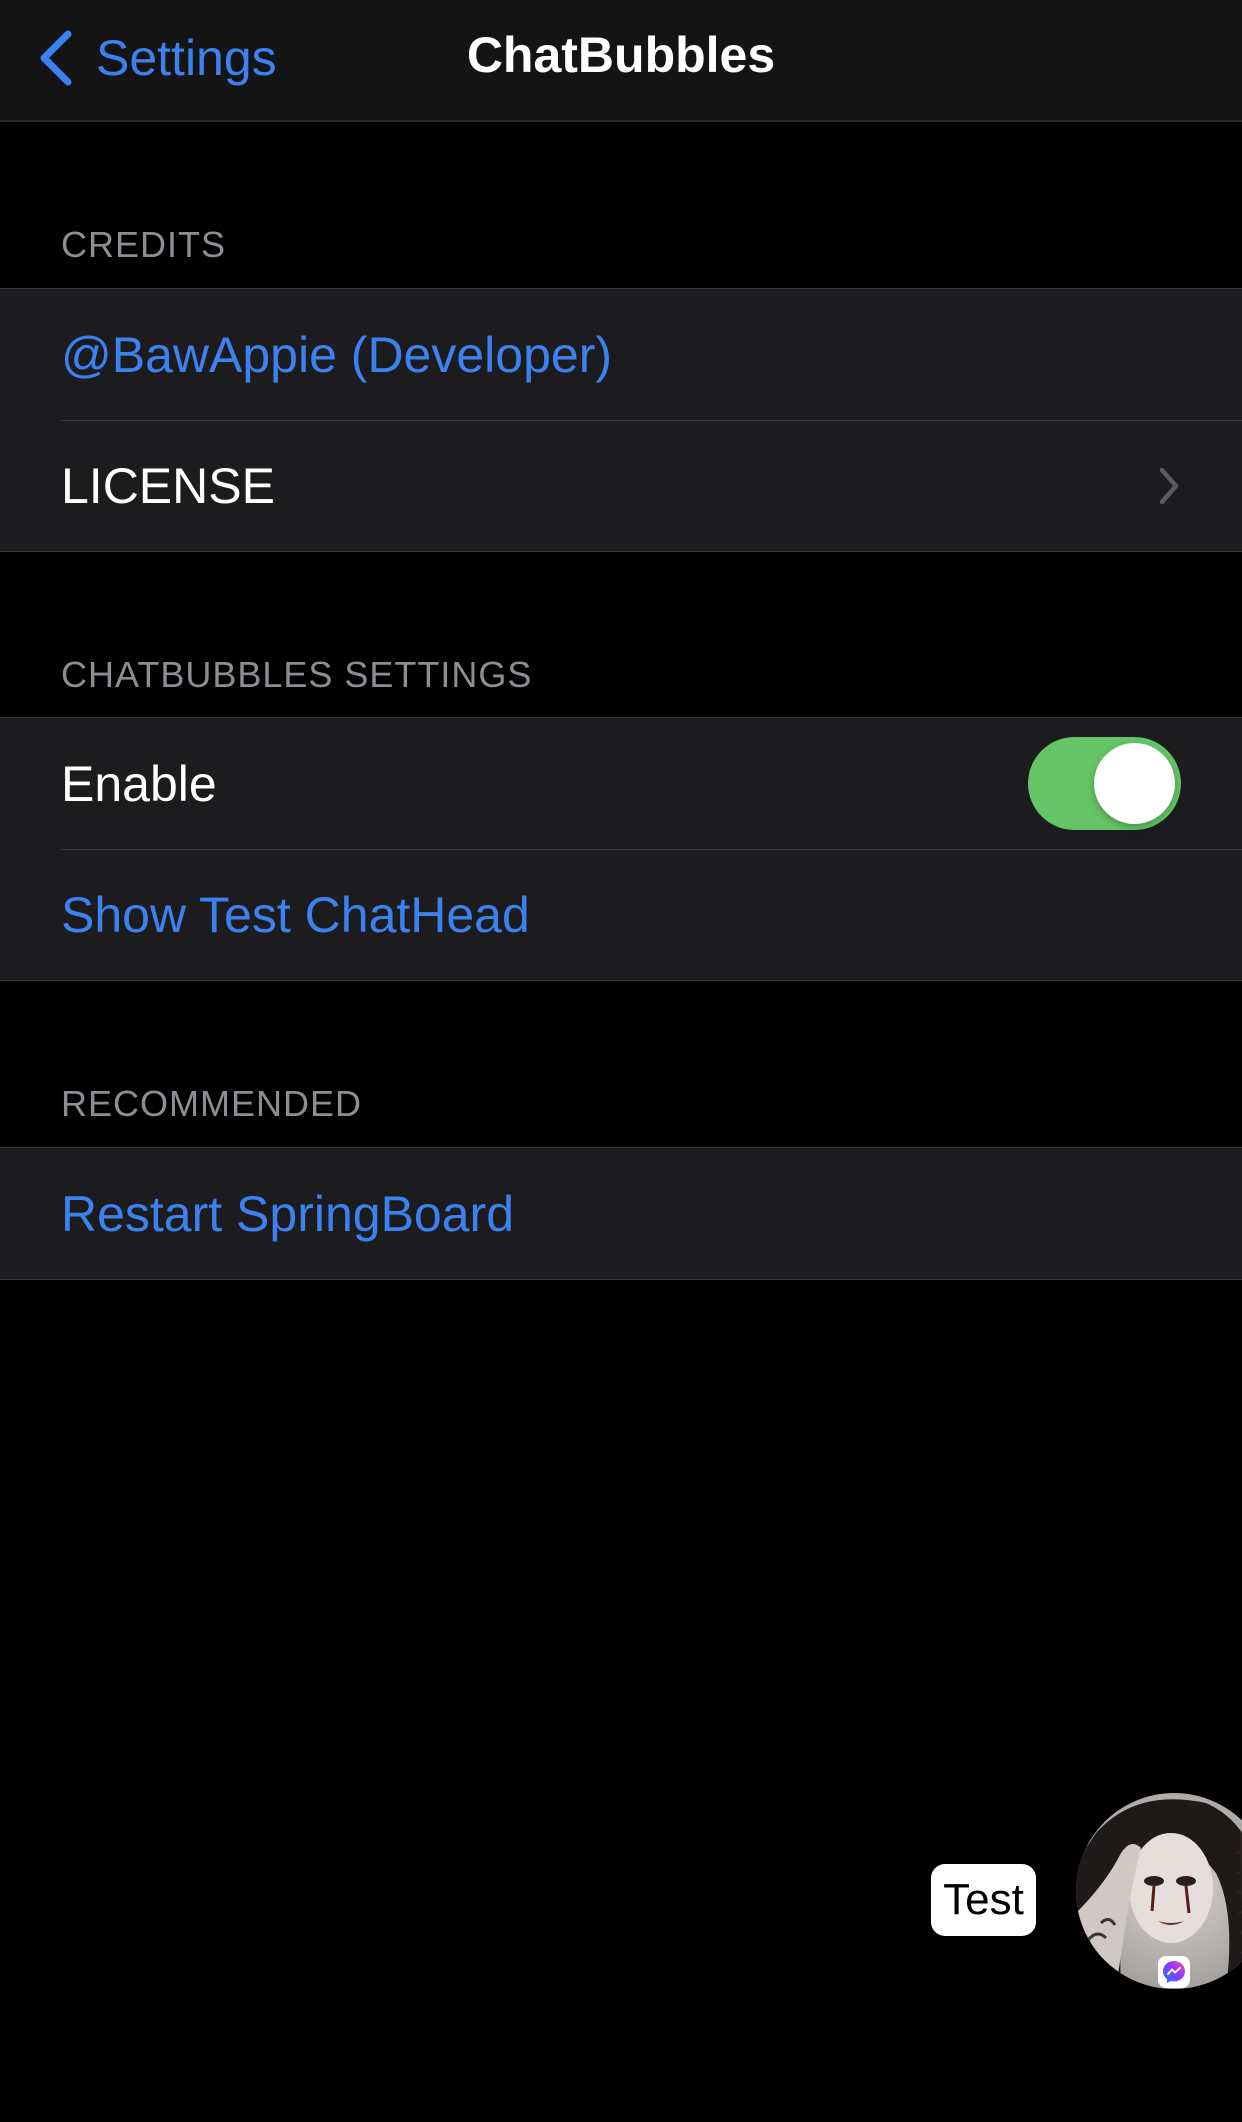 This screenshot has width=1242, height=2122. I want to click on section-header-recommended: RECOMMENDED, so click(212, 1103).